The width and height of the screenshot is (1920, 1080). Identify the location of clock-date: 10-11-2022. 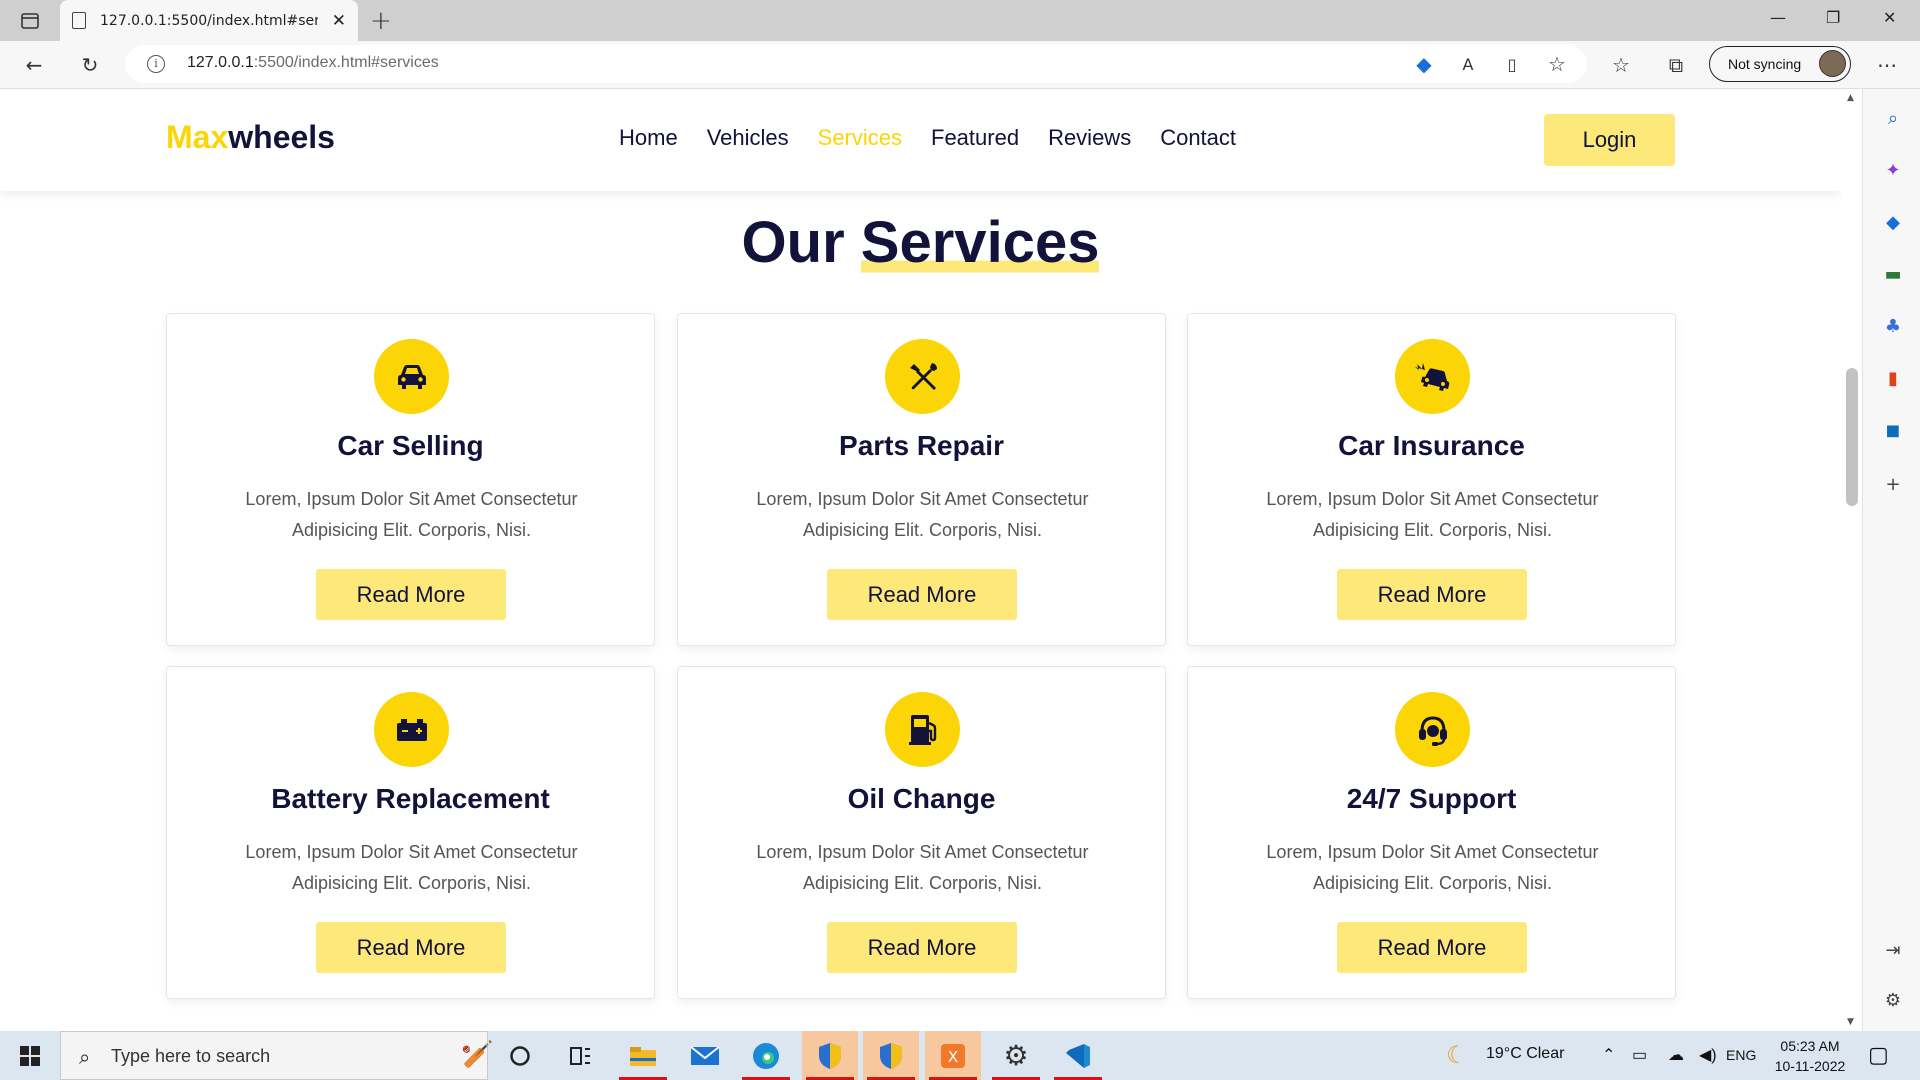
(1810, 1066).